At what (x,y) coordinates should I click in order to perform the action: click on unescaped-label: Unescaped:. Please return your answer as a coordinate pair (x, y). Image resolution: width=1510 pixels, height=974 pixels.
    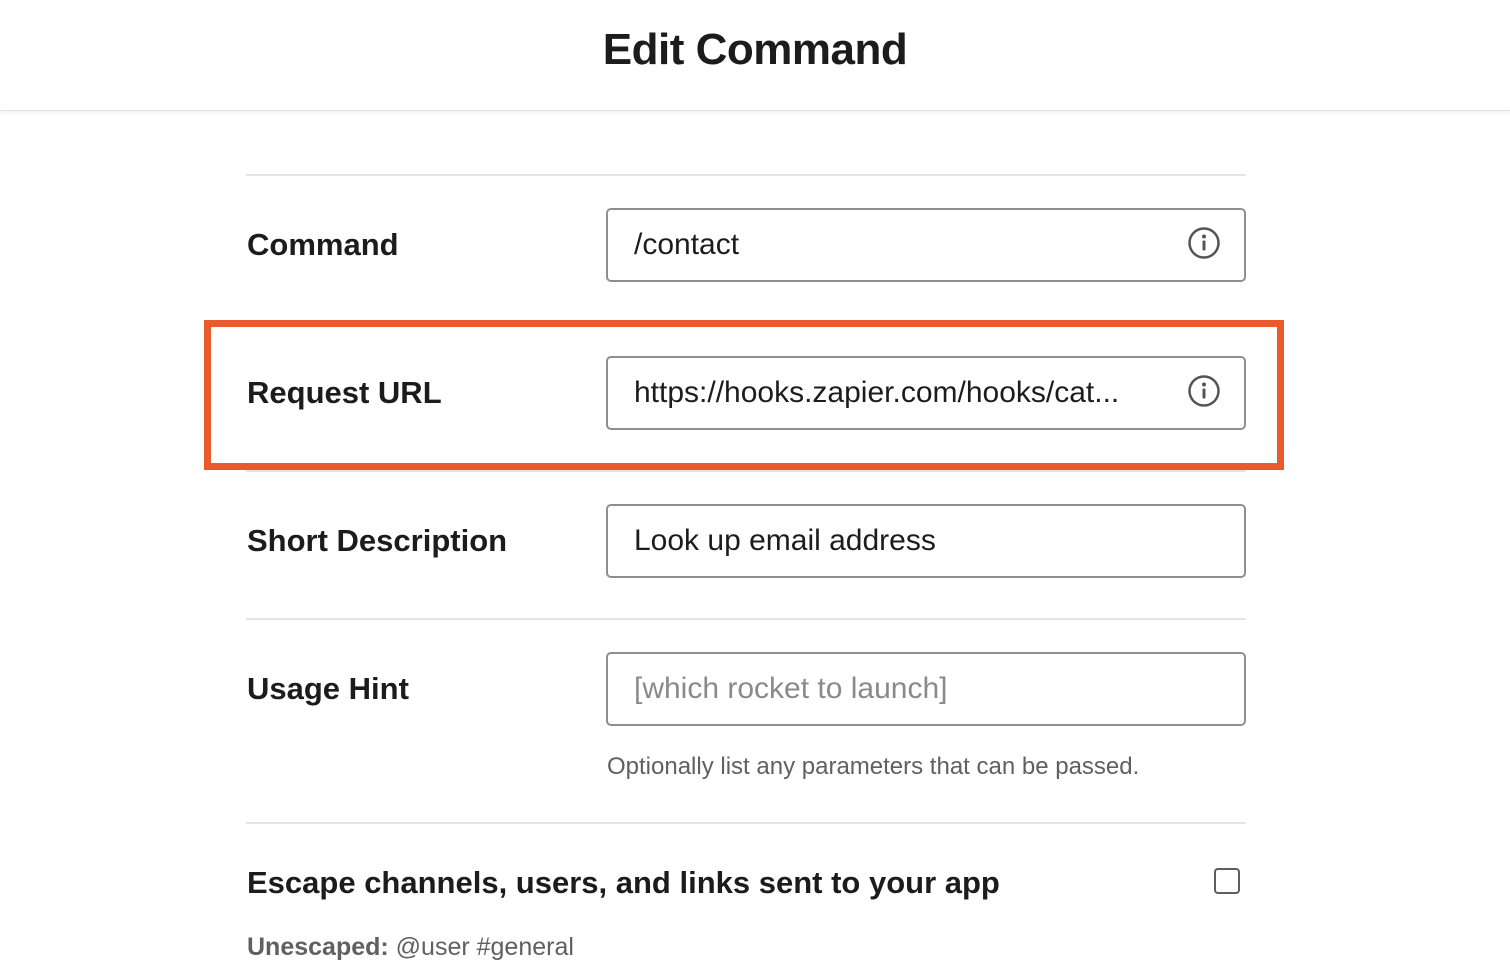
    Looking at the image, I should click on (318, 947).